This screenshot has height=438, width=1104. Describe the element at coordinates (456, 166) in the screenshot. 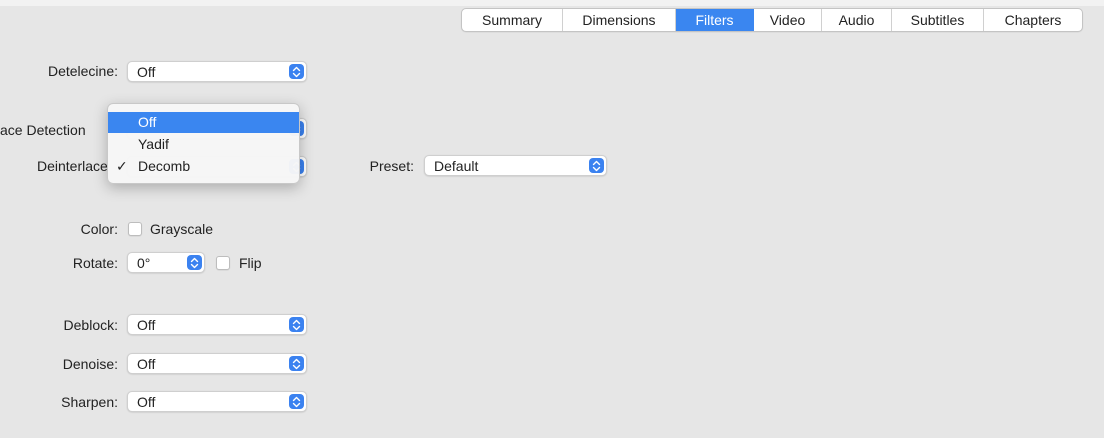

I see `preset-value: Default` at that location.